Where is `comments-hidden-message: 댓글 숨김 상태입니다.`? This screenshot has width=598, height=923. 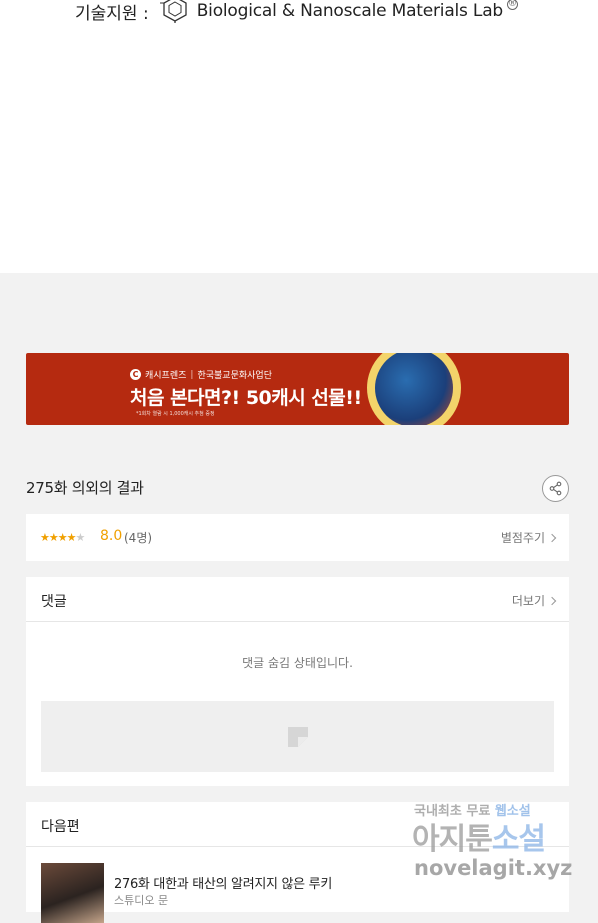 comments-hidden-message: 댓글 숨김 상태입니다. is located at coordinates (297, 663).